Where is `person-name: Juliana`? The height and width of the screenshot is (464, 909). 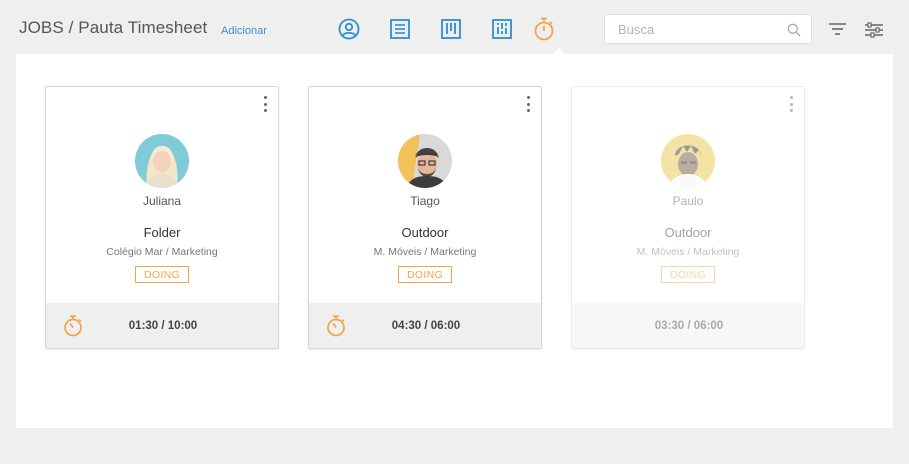
person-name: Juliana is located at coordinates (162, 201).